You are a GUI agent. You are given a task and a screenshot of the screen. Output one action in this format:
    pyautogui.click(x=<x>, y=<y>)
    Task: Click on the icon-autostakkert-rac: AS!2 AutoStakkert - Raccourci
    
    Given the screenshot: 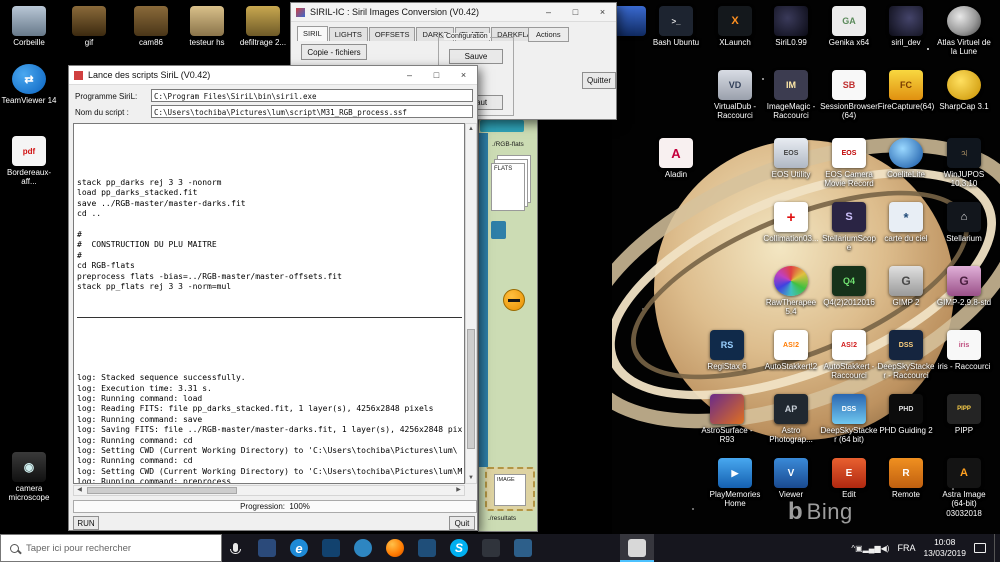 What is the action you would take?
    pyautogui.click(x=849, y=355)
    